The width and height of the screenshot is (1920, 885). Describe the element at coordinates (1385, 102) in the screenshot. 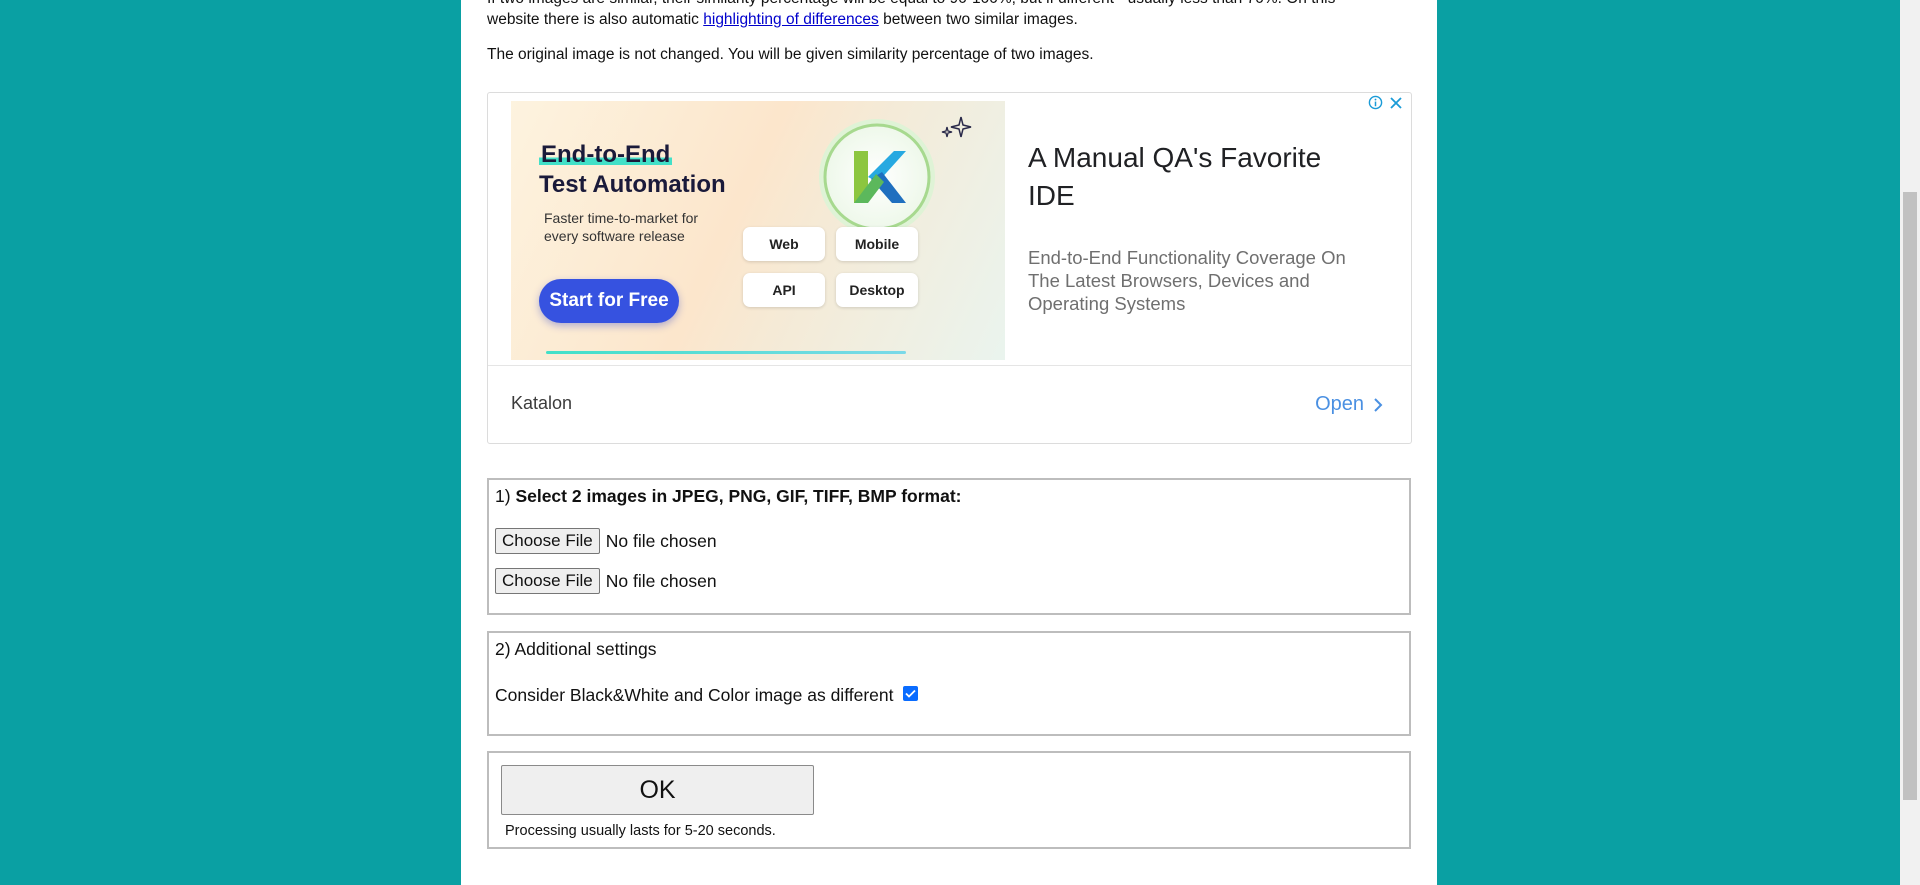

I see `ad-controls` at that location.